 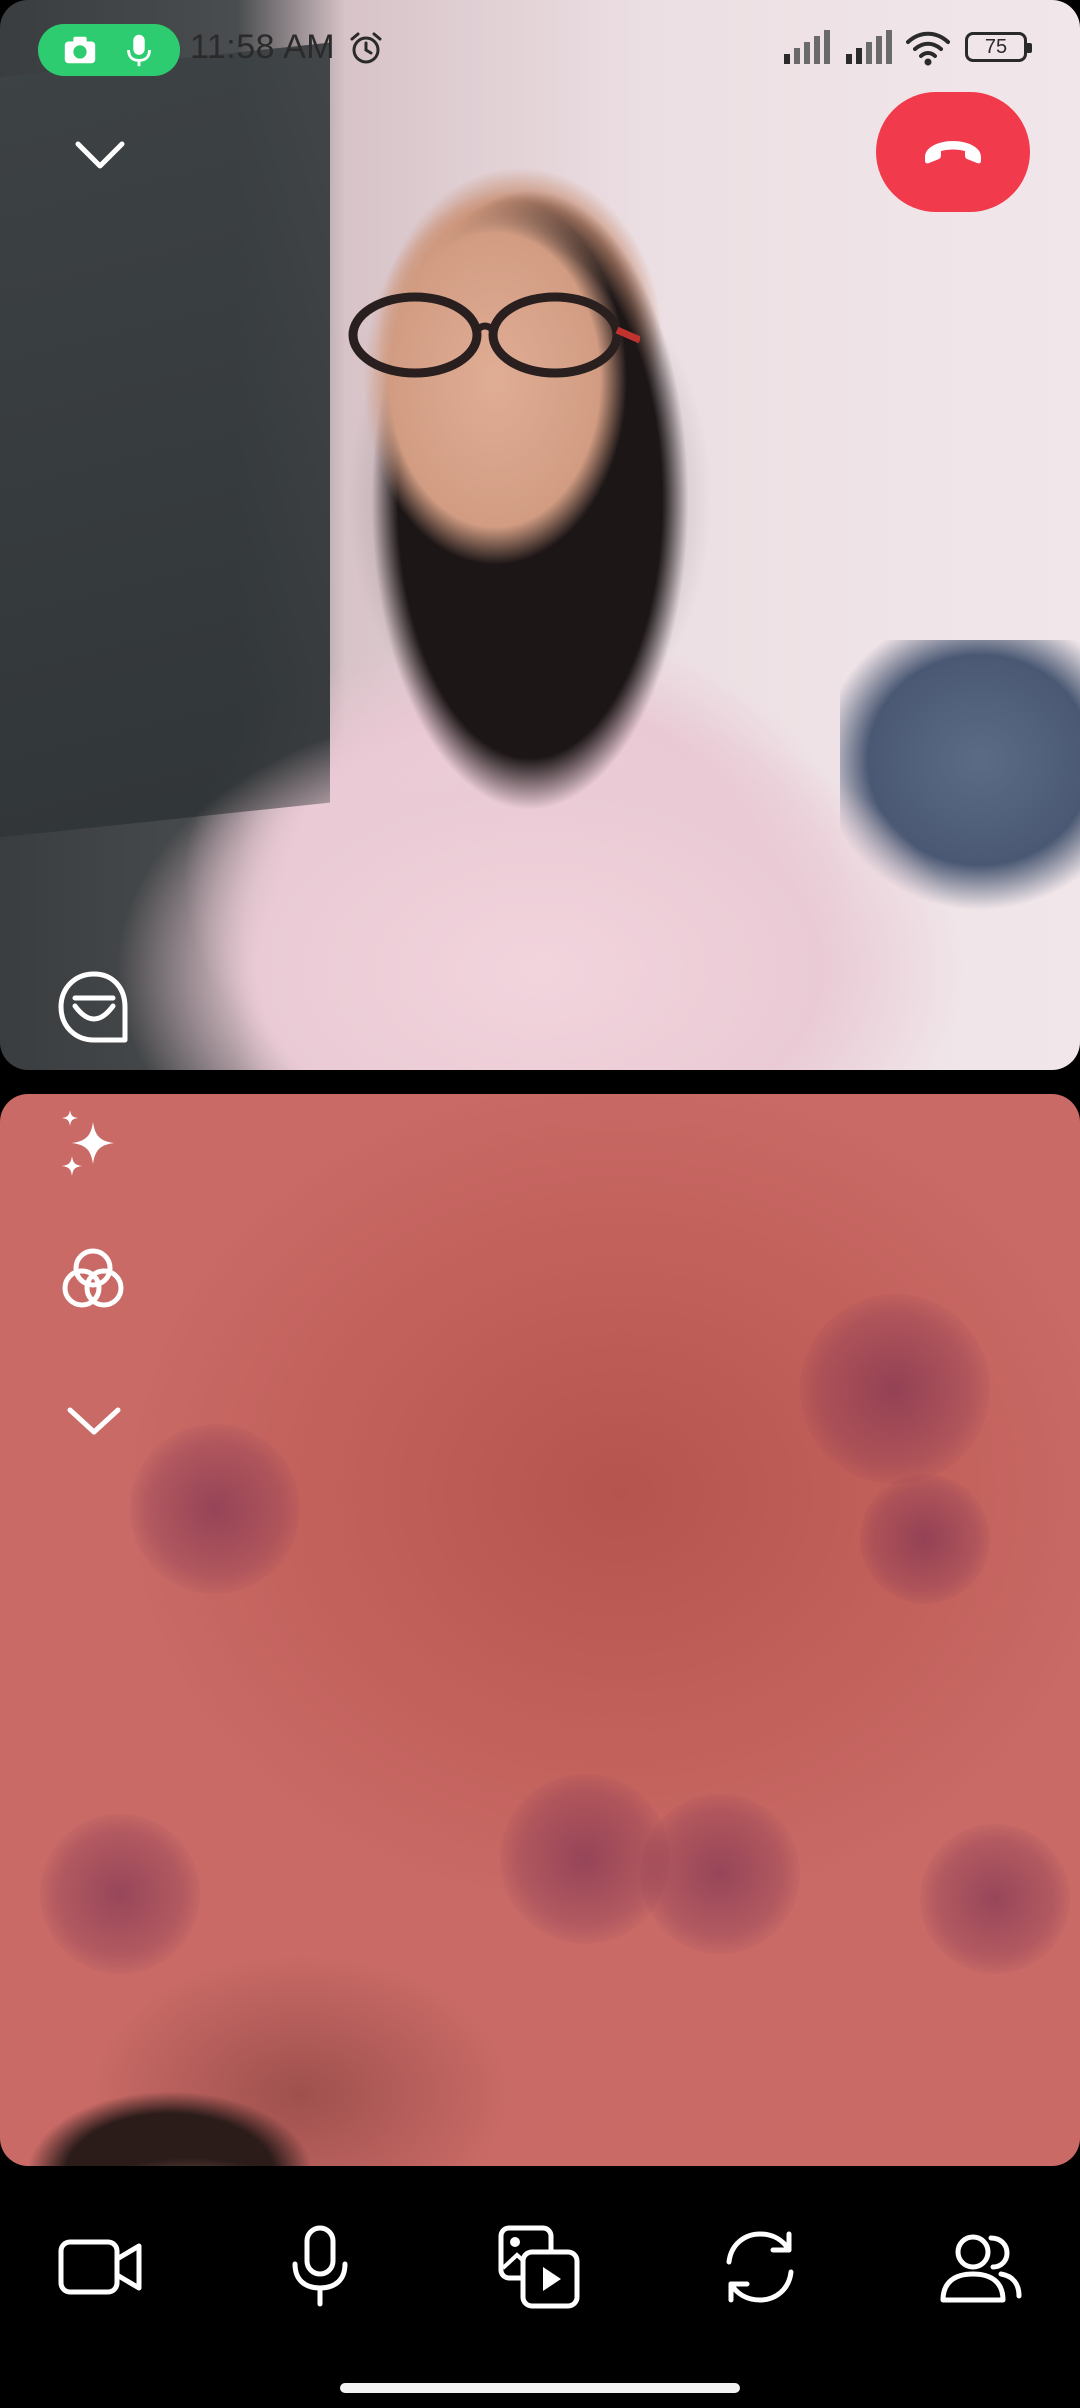 What do you see at coordinates (540, 2388) in the screenshot?
I see `home-indicator` at bounding box center [540, 2388].